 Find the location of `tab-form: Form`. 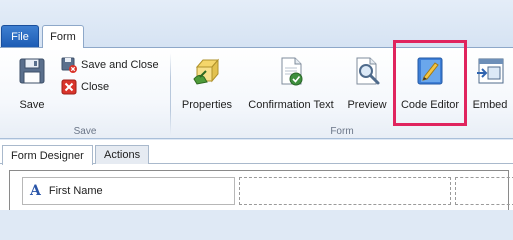

tab-form: Form is located at coordinates (63, 36).